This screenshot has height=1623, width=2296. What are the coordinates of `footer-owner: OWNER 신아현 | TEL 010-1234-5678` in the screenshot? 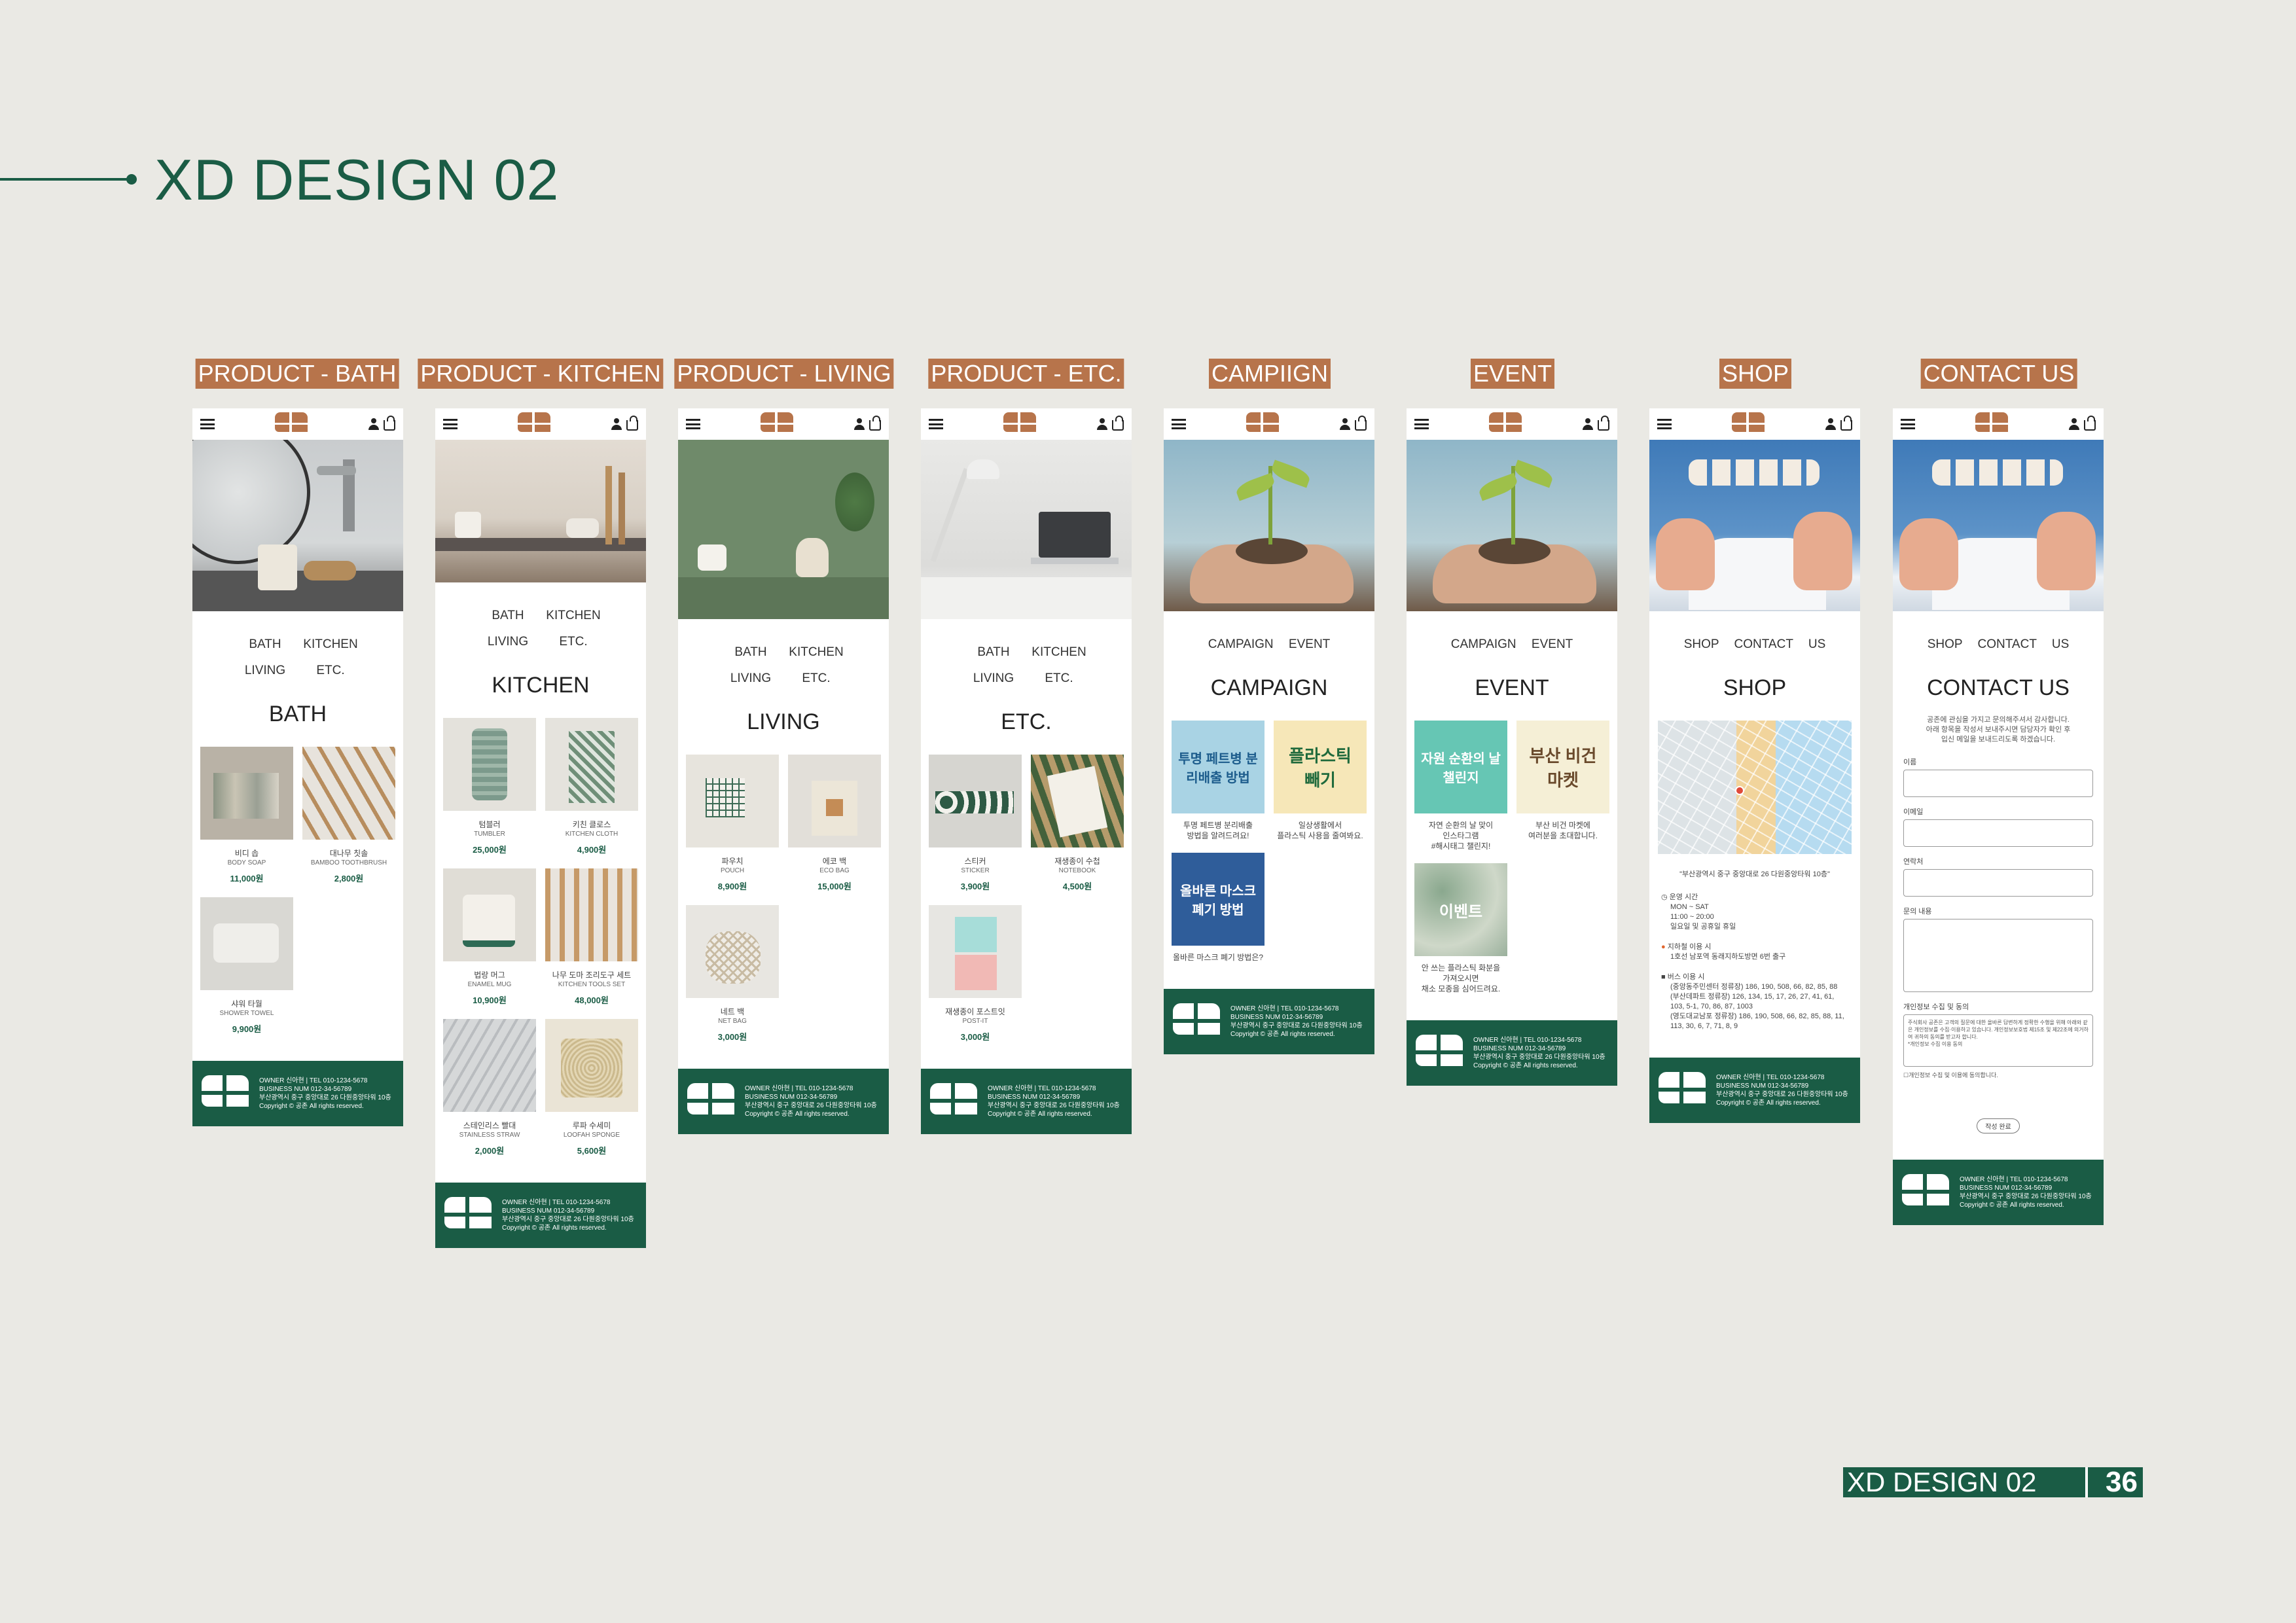 It's located at (2014, 1179).